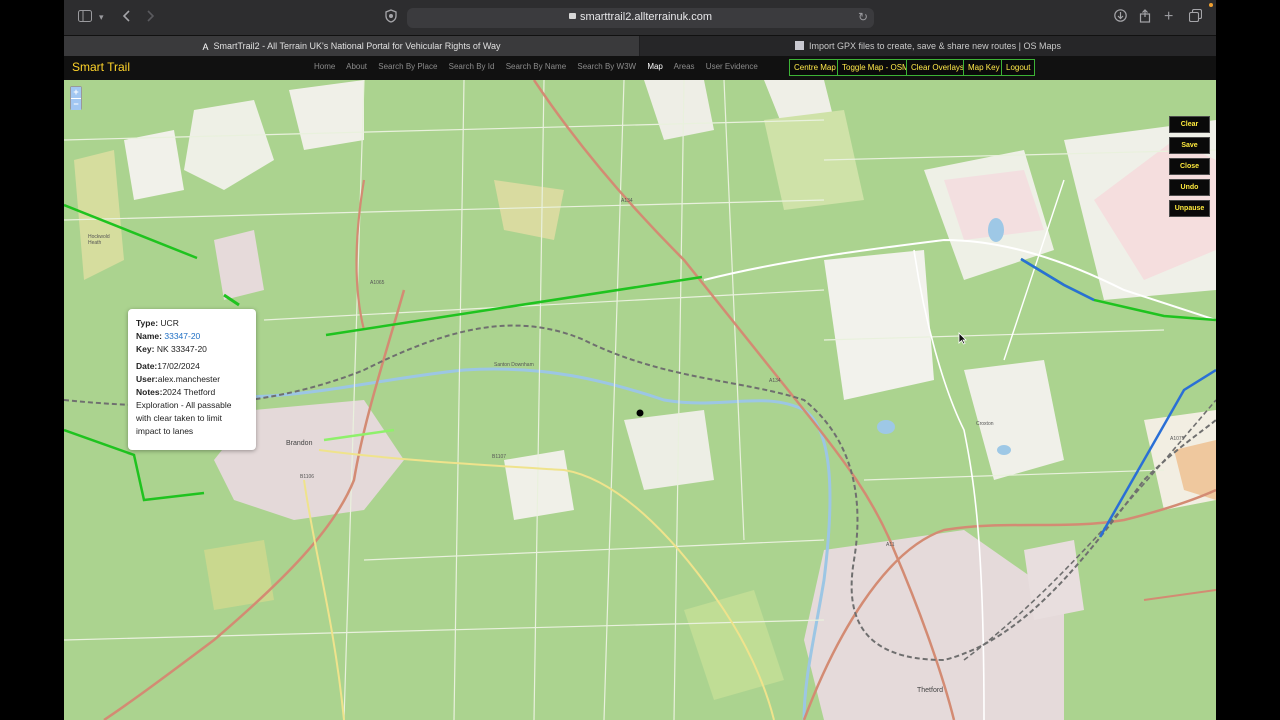  What do you see at coordinates (324, 66) in the screenshot?
I see `nav-home: Home` at bounding box center [324, 66].